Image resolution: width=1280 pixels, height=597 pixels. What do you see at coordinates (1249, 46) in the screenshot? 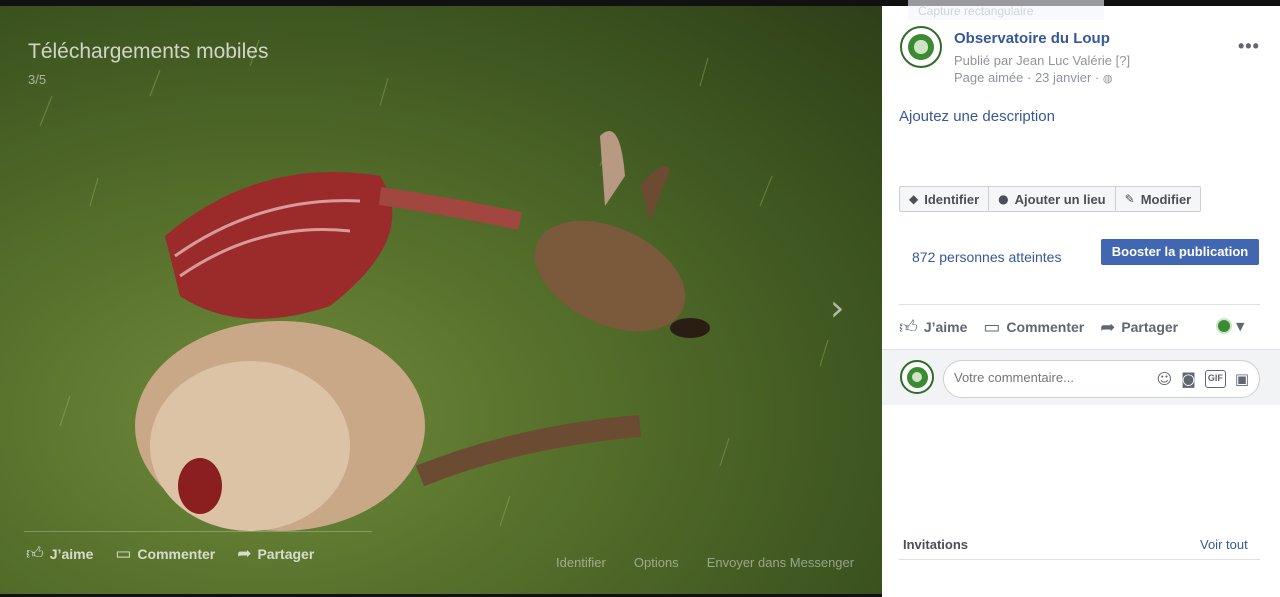
I see `more-options-button: •••` at bounding box center [1249, 46].